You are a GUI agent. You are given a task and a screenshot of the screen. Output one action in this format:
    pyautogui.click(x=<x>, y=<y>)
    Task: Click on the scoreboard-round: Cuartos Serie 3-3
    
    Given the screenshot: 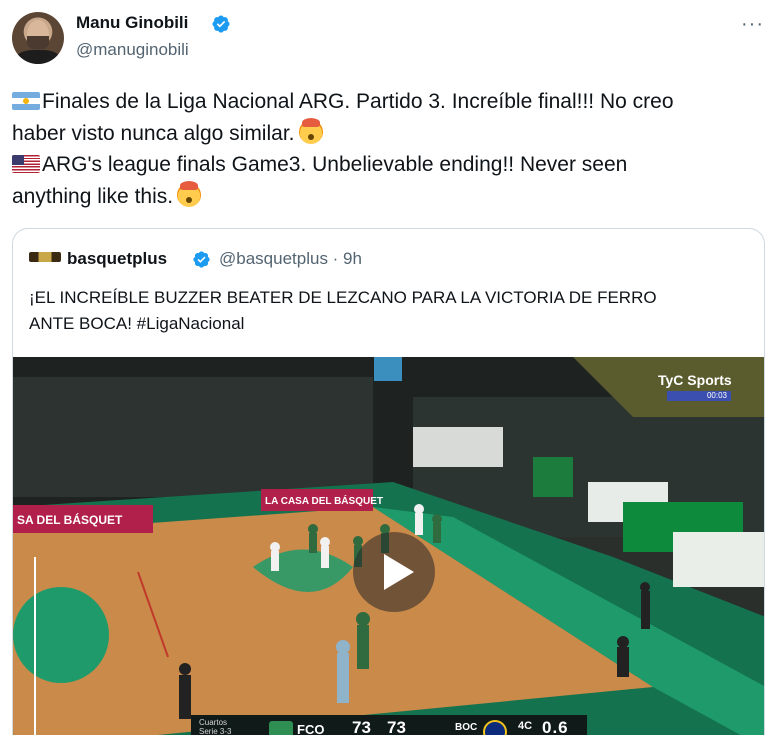 What is the action you would take?
    pyautogui.click(x=215, y=726)
    